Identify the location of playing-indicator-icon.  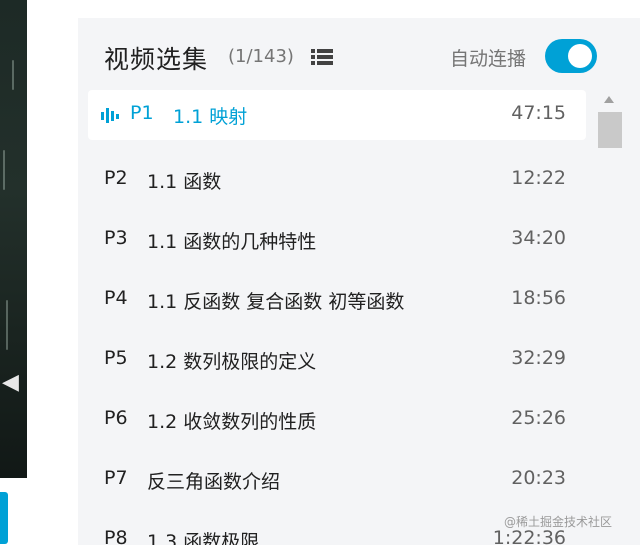
(110, 115).